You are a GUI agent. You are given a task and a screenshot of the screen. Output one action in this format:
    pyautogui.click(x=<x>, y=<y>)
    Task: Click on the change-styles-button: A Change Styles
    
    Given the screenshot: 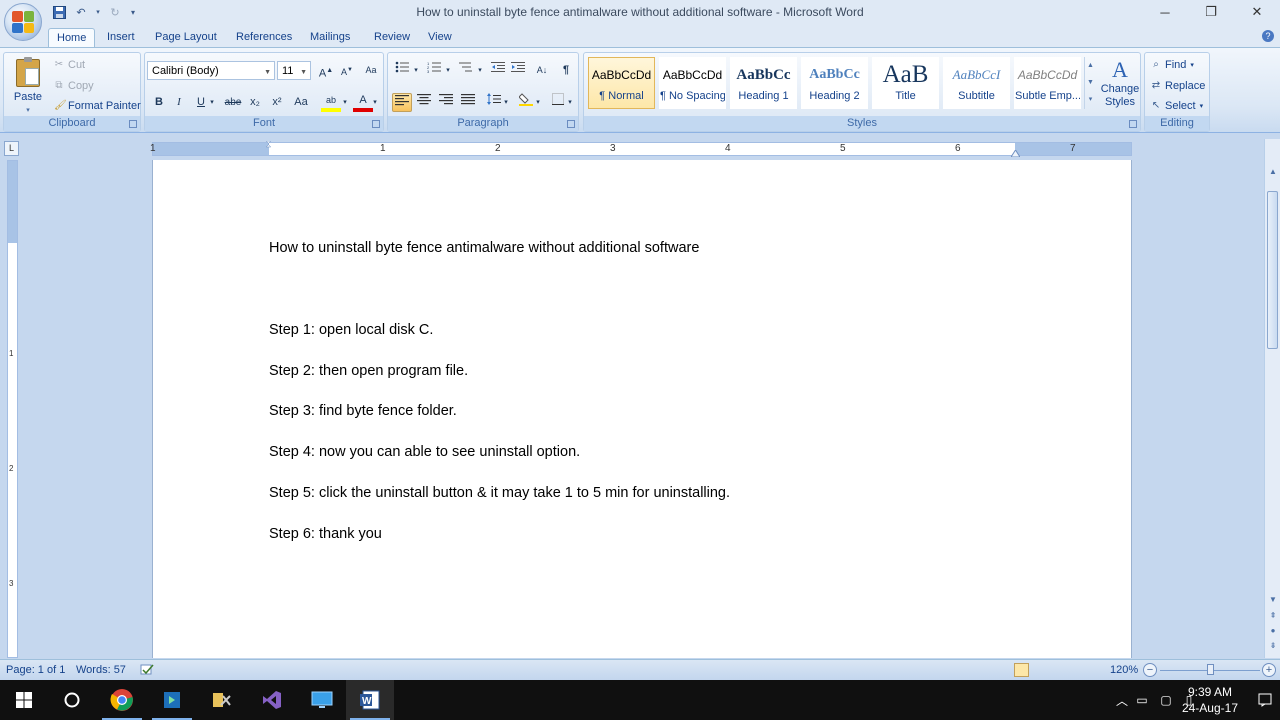 What is the action you would take?
    pyautogui.click(x=1120, y=83)
    